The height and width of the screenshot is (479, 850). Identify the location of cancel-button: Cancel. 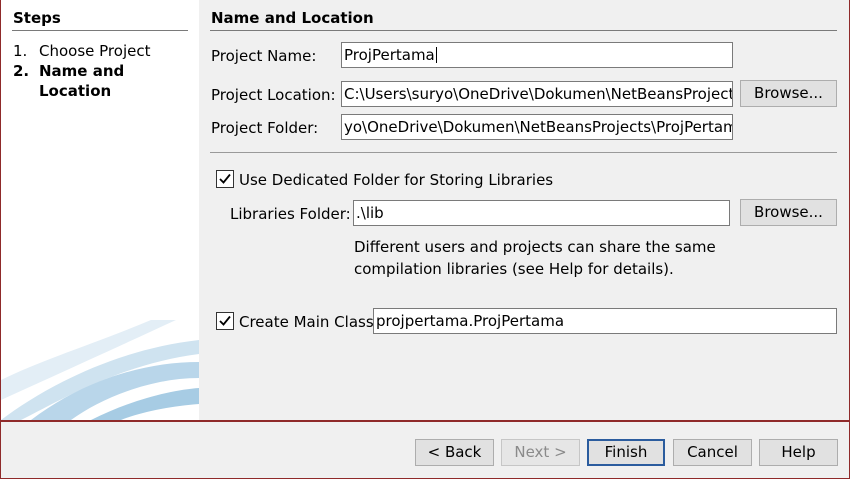
(712, 452).